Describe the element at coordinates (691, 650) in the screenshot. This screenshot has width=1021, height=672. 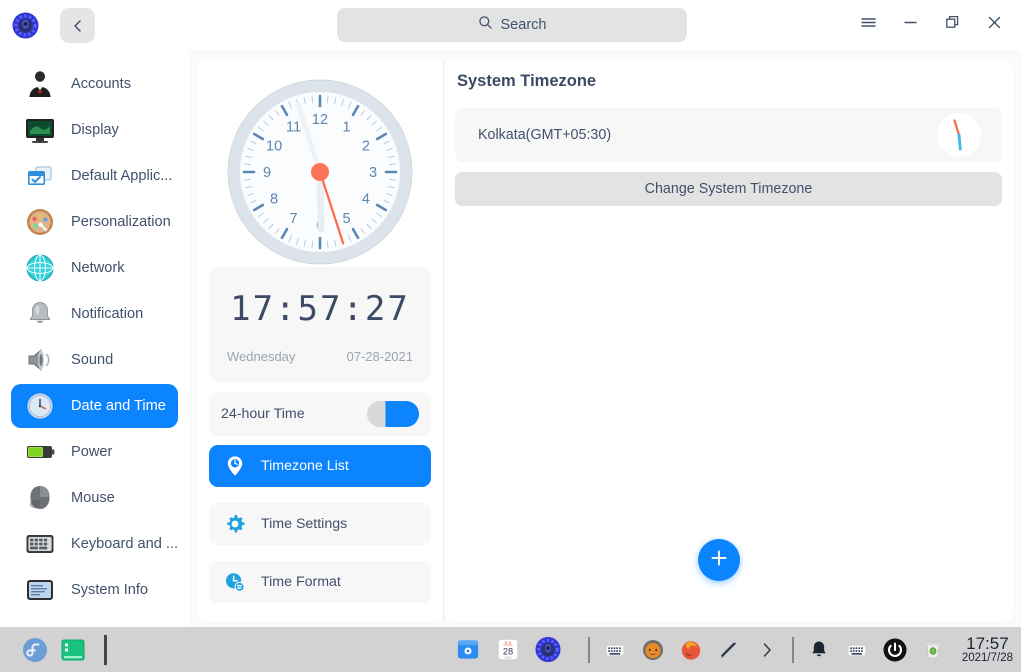
I see `firefox-icon` at that location.